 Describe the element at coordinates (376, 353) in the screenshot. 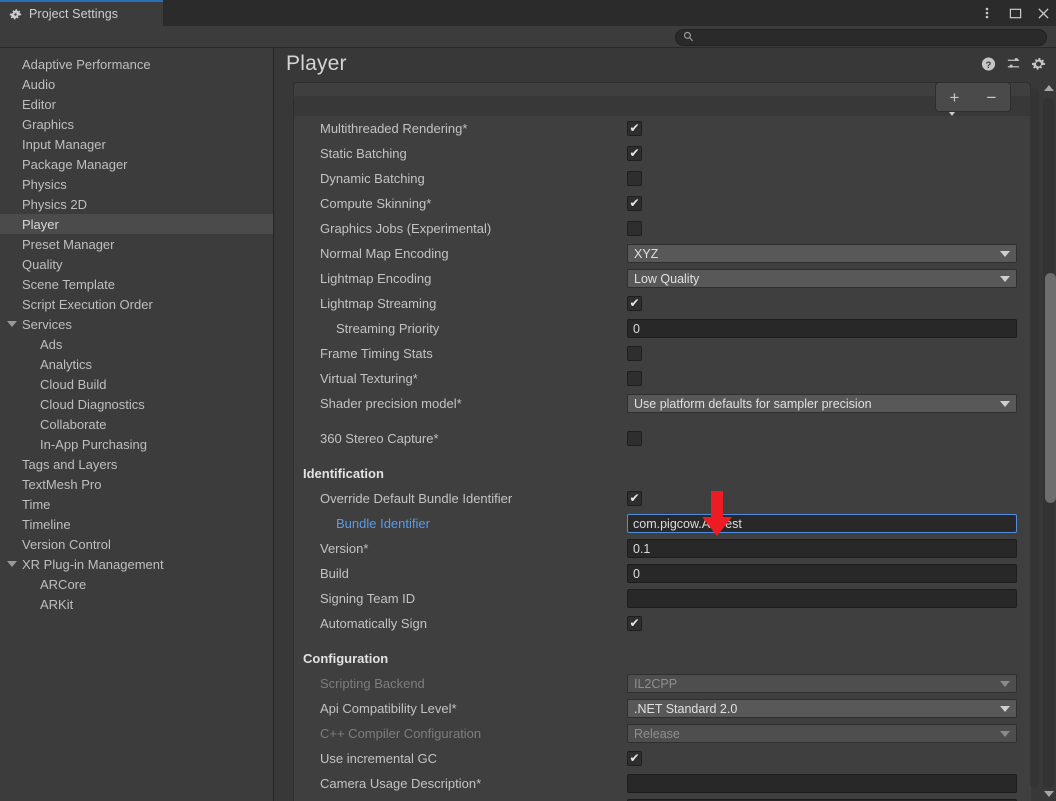

I see `property-label-frame-timing-stats: Frame Timing Stats` at that location.